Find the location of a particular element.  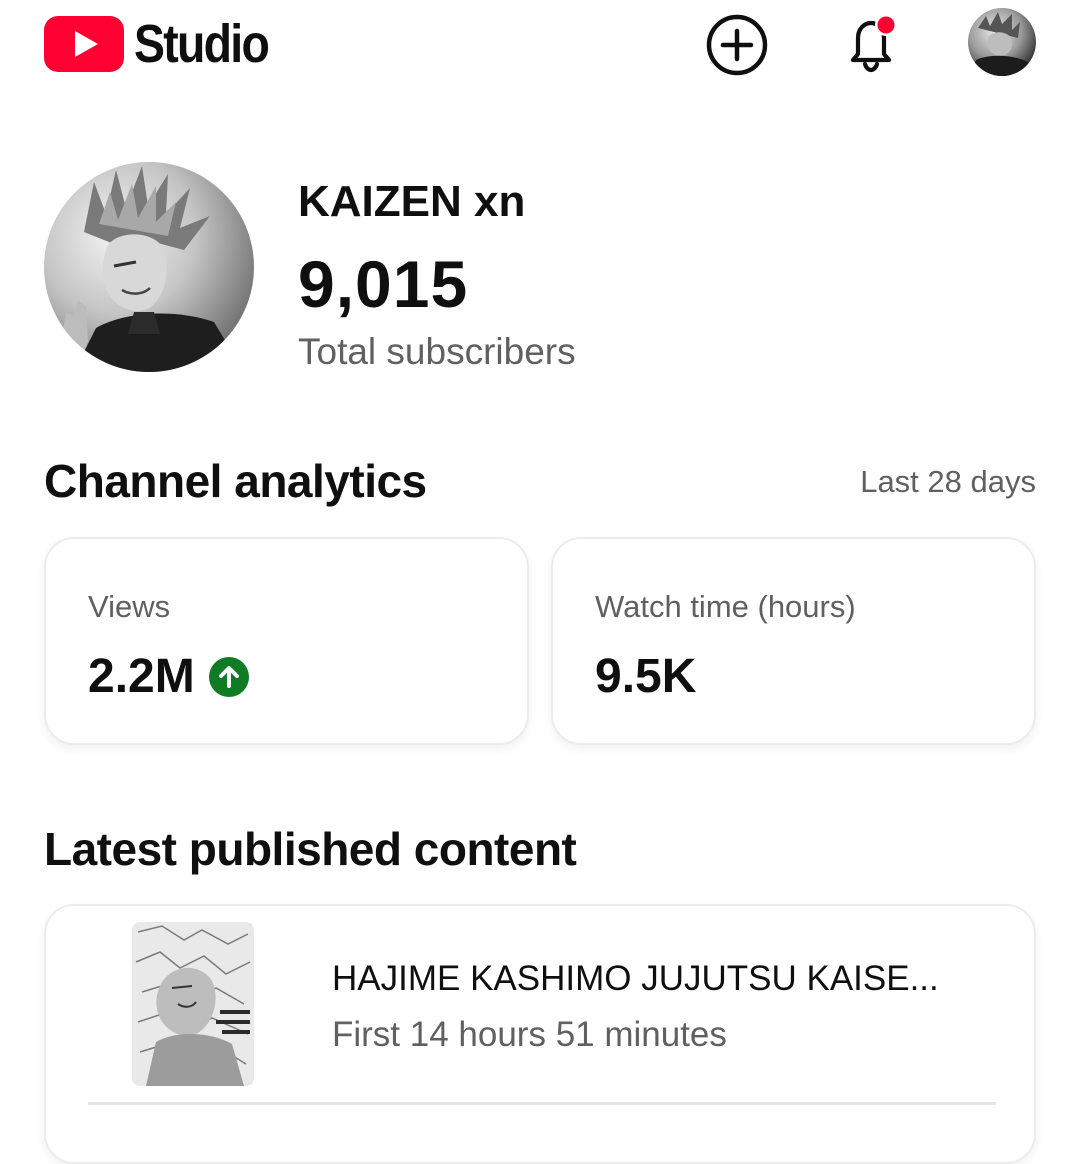

studio-logo: Studio is located at coordinates (167, 44).